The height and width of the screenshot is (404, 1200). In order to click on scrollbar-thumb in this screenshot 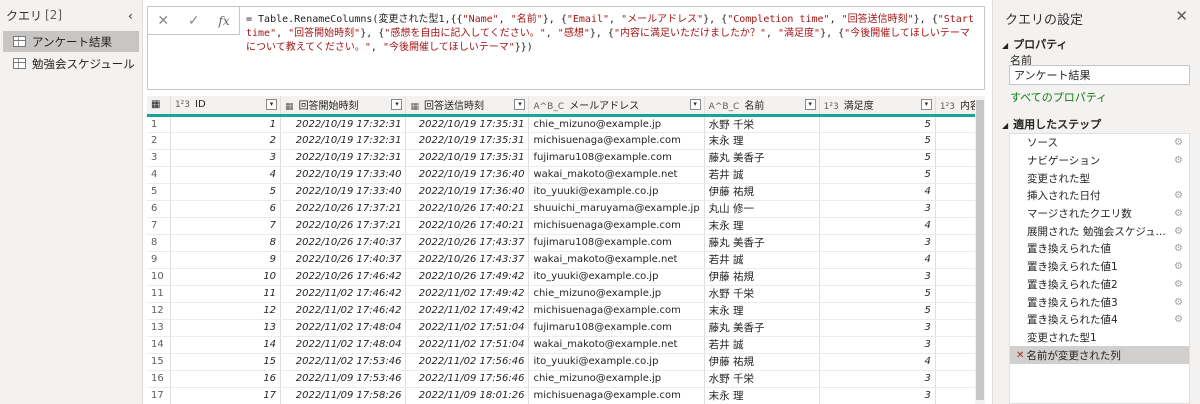, I will do `click(980, 250)`.